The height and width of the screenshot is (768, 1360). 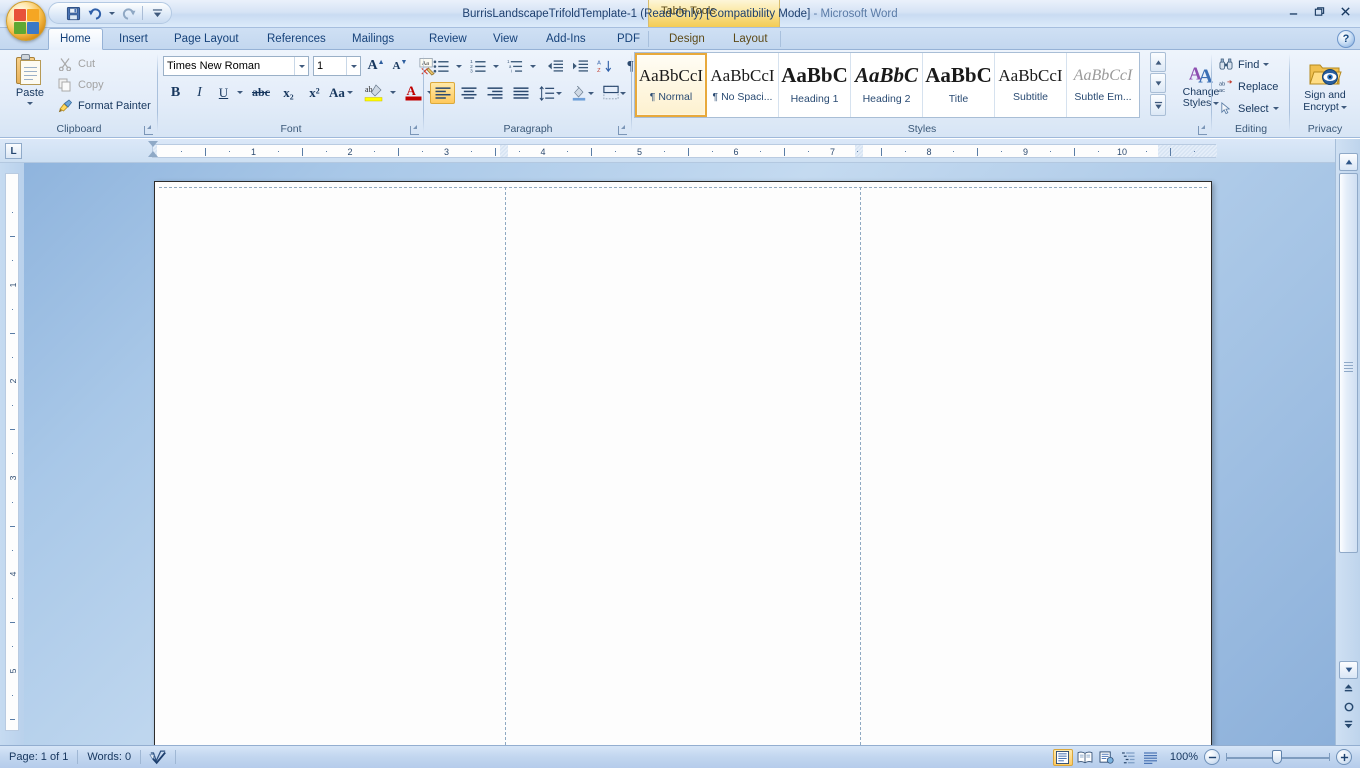 I want to click on sort-button: A Z, so click(x=605, y=66).